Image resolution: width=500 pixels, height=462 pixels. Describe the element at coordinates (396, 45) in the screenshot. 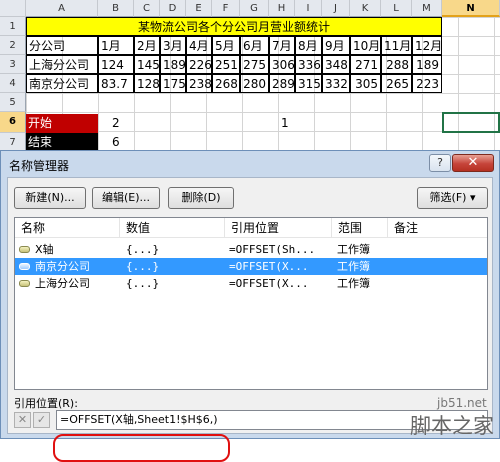

I see `month-header-cell: 11月` at that location.